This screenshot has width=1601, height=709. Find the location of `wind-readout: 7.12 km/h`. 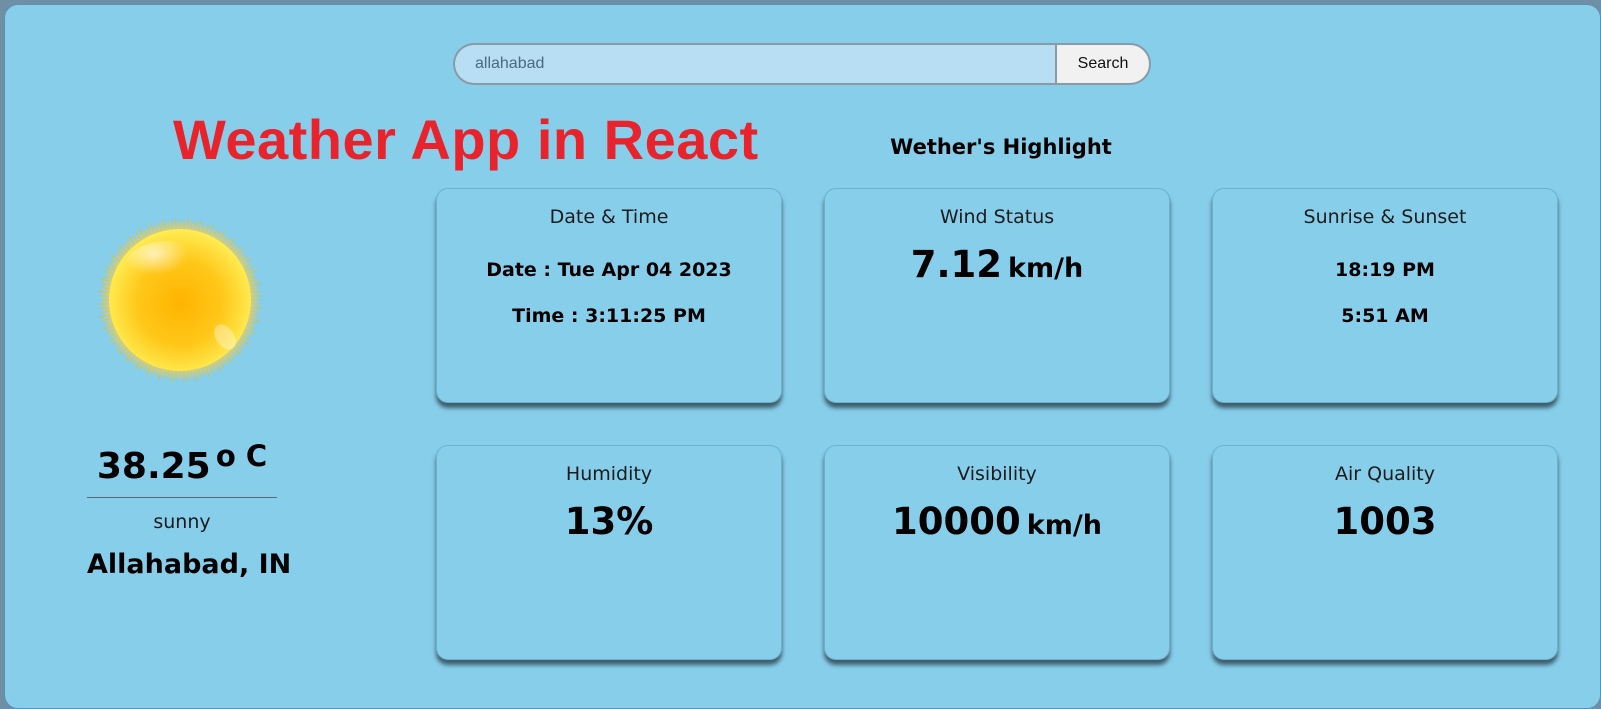

wind-readout: 7.12 km/h is located at coordinates (997, 267).